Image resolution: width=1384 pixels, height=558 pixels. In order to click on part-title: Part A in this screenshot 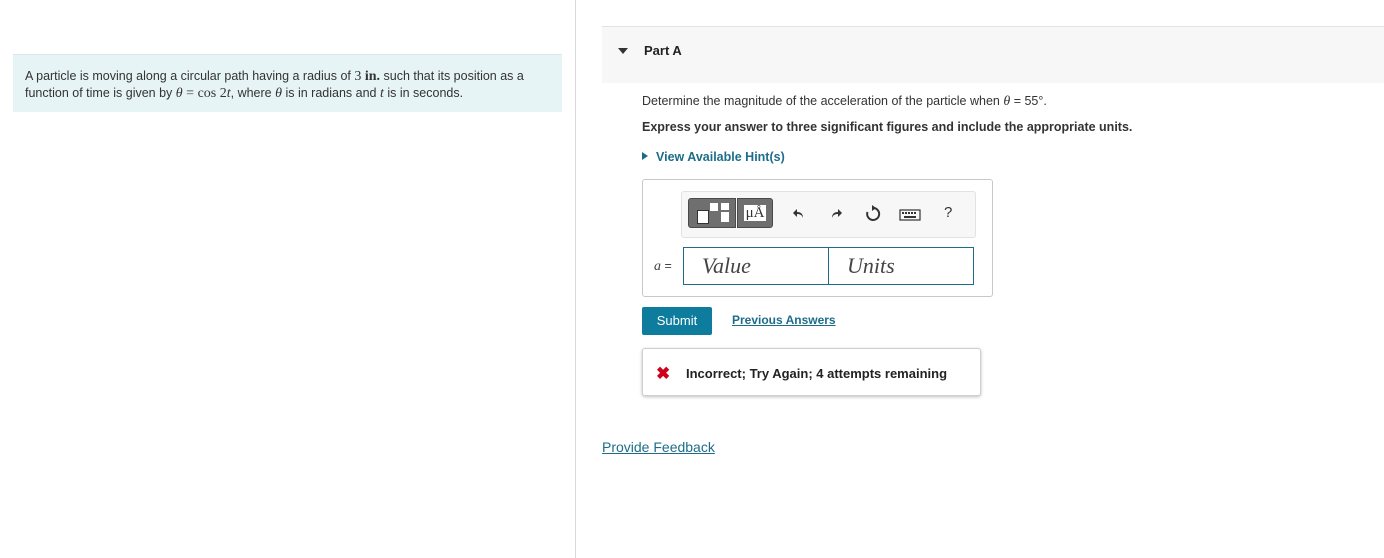, I will do `click(663, 50)`.